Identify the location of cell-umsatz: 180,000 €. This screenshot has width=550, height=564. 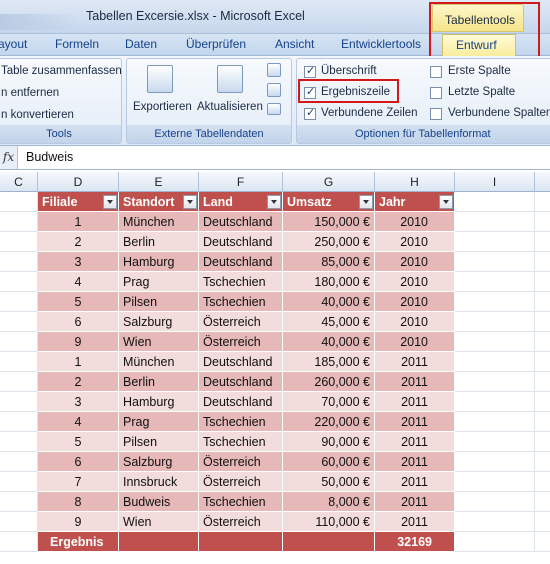
(329, 282).